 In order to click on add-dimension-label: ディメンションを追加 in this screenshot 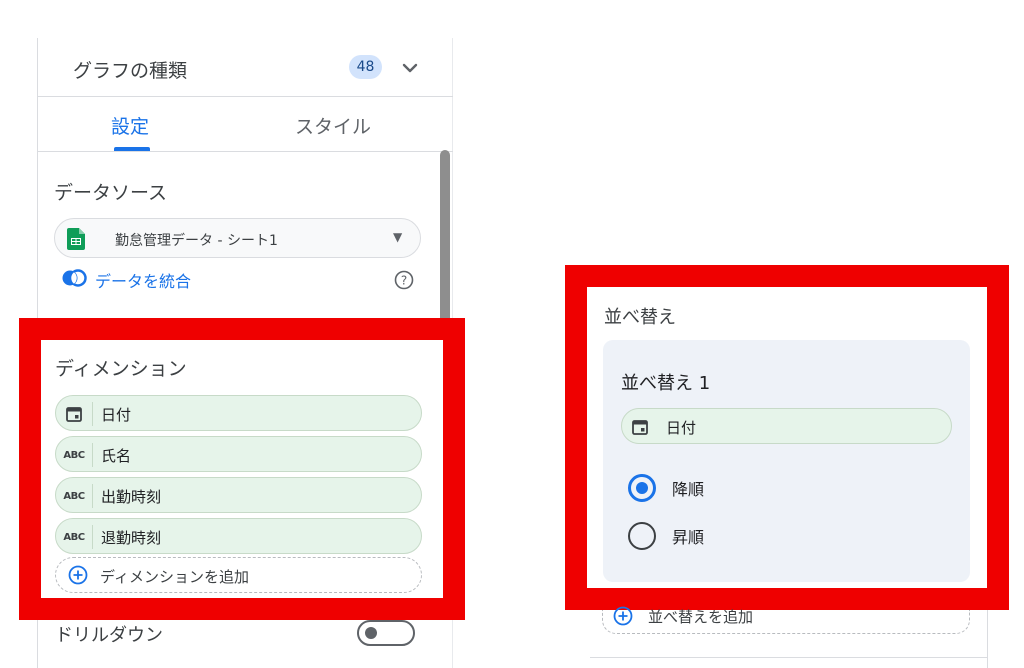, I will do `click(174, 577)`.